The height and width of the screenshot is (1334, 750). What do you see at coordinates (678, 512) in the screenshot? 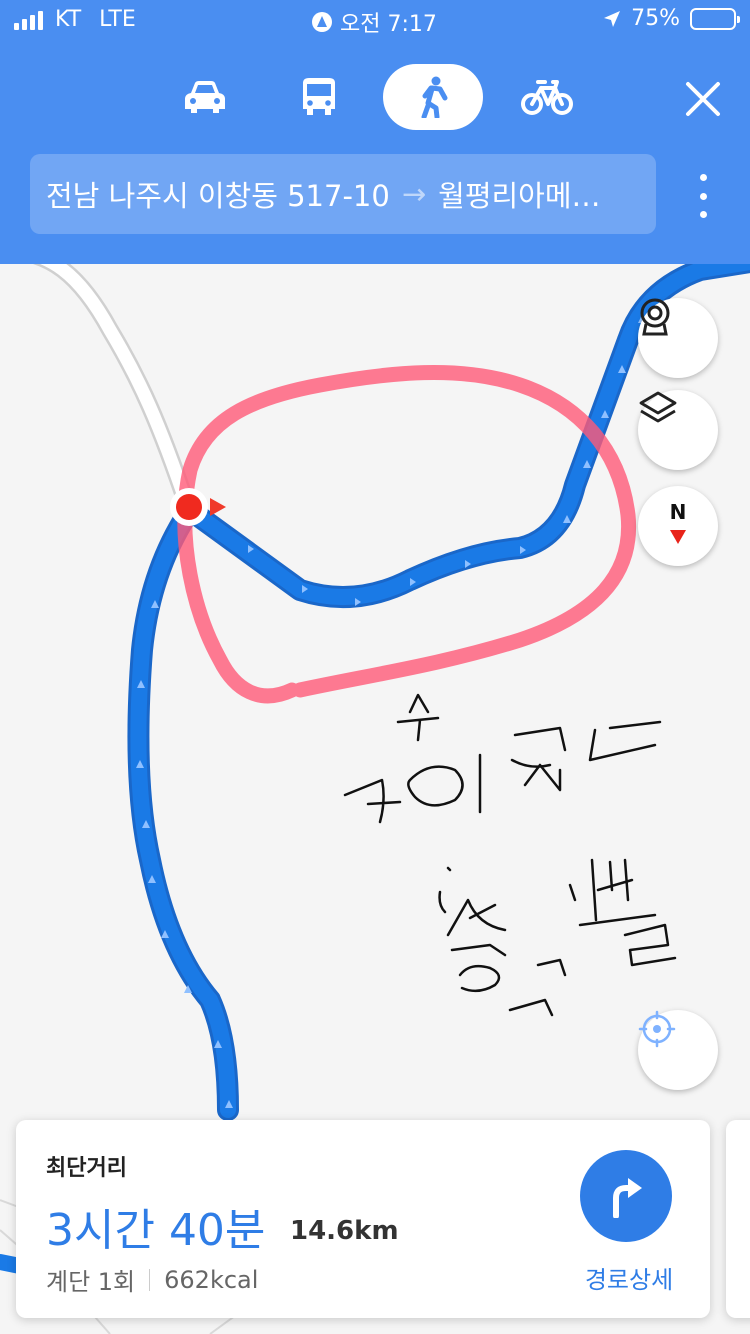
I see `compass-north-label: N` at bounding box center [678, 512].